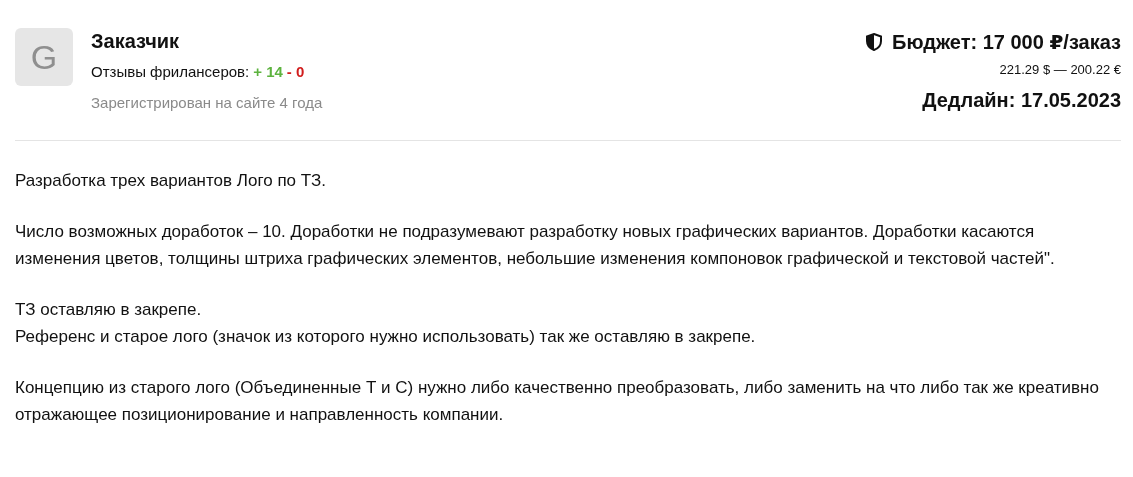  Describe the element at coordinates (268, 71) in the screenshot. I see `positive-reviews: + 14` at that location.